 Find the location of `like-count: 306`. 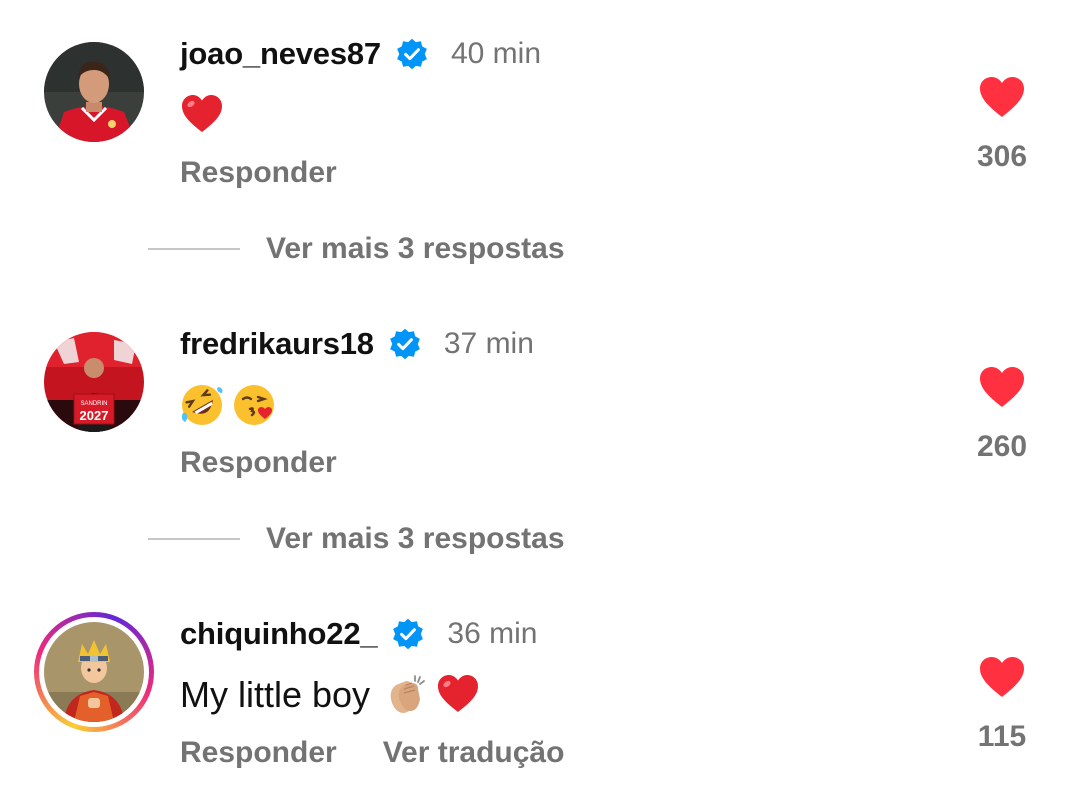

like-count: 306 is located at coordinates (1002, 156).